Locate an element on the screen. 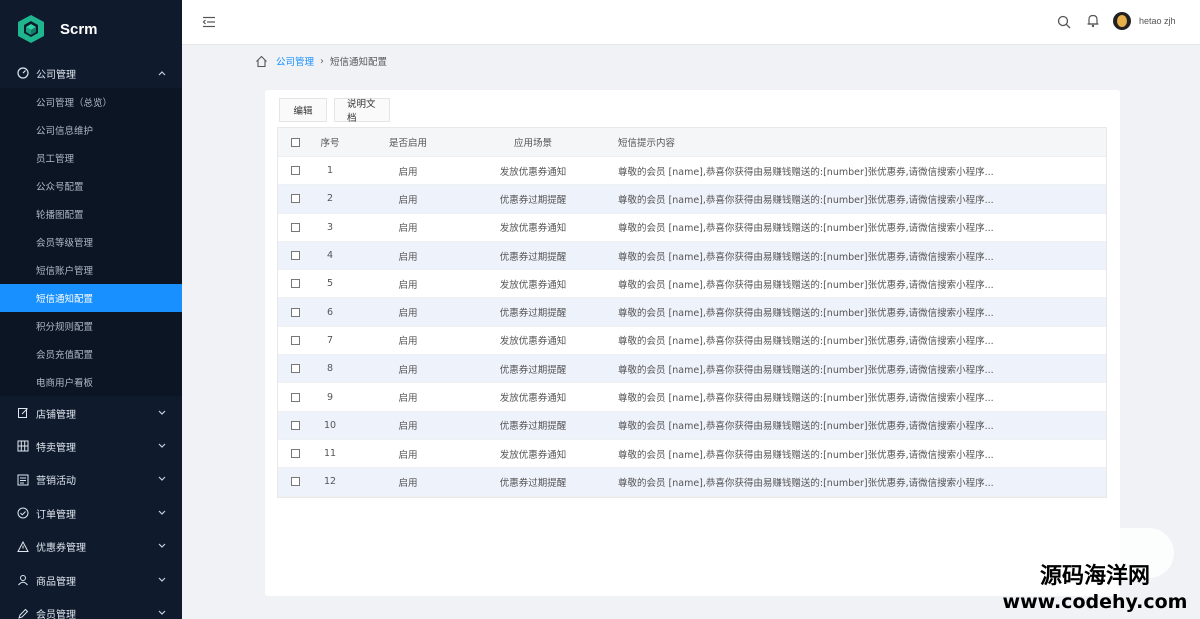 The width and height of the screenshot is (1200, 619). sidebar-group-label: 公司管理 is located at coordinates (56, 75).